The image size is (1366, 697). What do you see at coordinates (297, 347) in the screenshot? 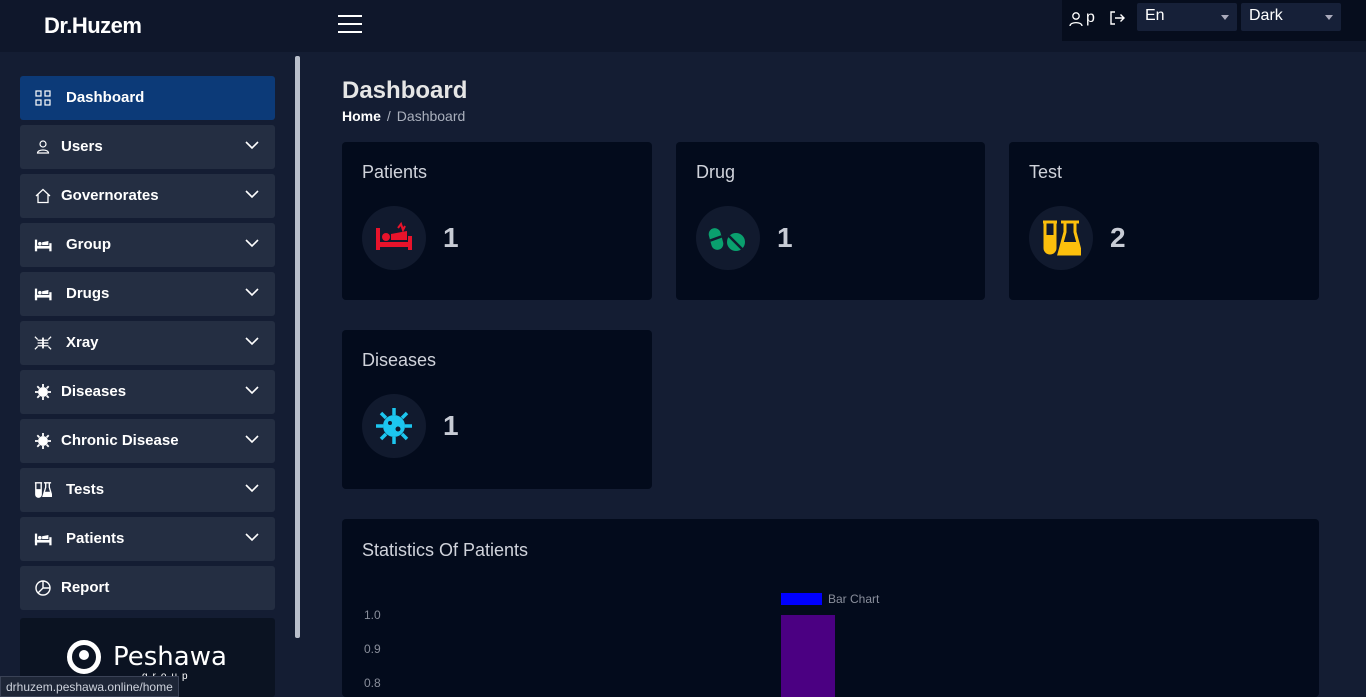
I see `sidebar-scrollbar` at bounding box center [297, 347].